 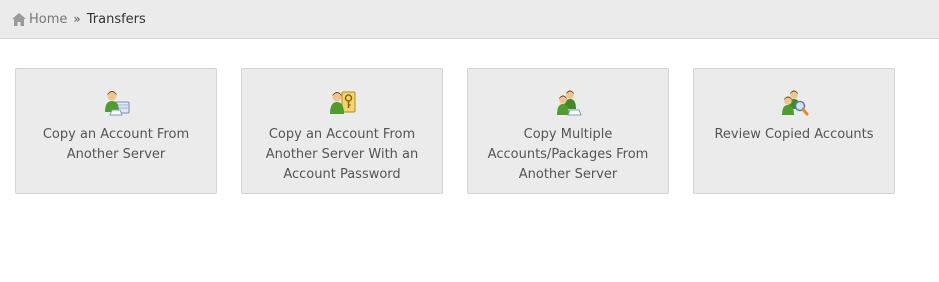 What do you see at coordinates (48, 19) in the screenshot?
I see `breadcrumb-home-label: Home` at bounding box center [48, 19].